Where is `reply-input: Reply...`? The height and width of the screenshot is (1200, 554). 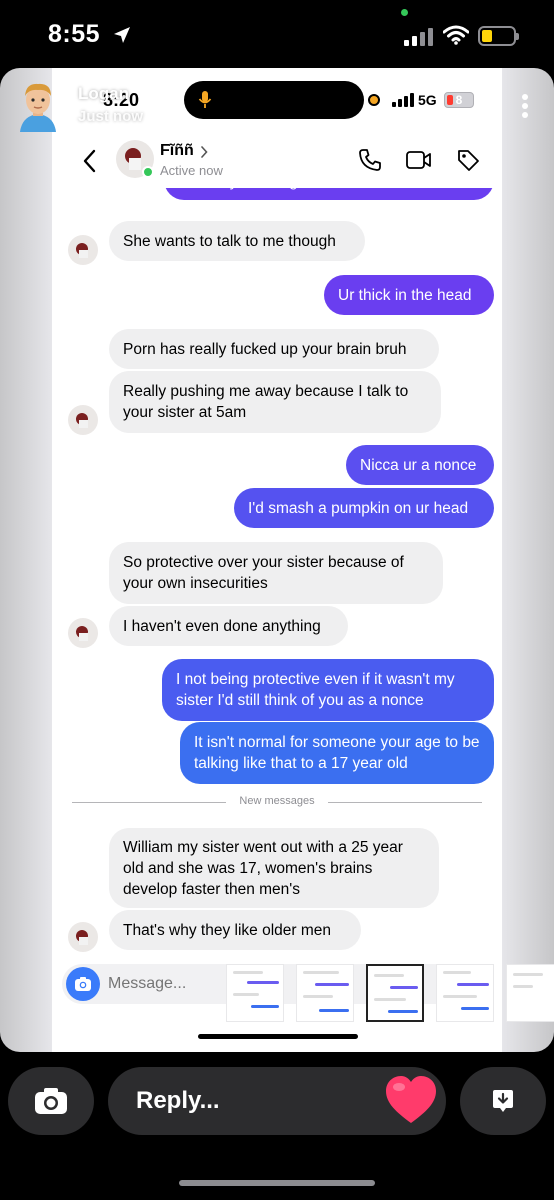
reply-input: Reply... is located at coordinates (277, 1101).